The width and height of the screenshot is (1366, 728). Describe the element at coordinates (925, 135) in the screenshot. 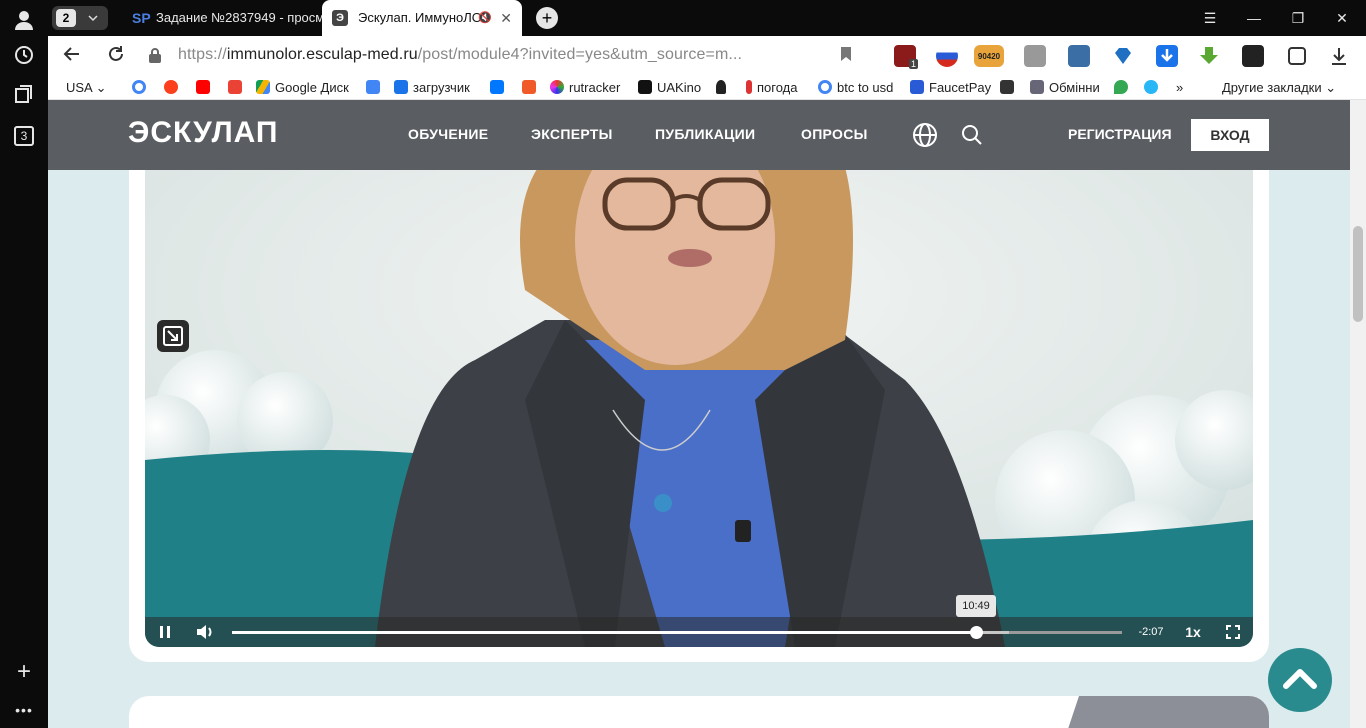

I see `globe-icon` at that location.